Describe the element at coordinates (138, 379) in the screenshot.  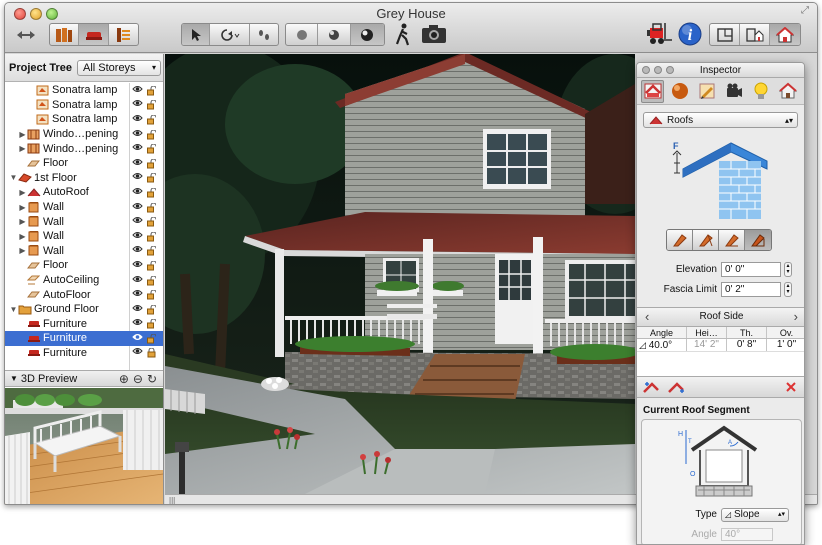
I see `zoom-out-icon: ⊖` at that location.